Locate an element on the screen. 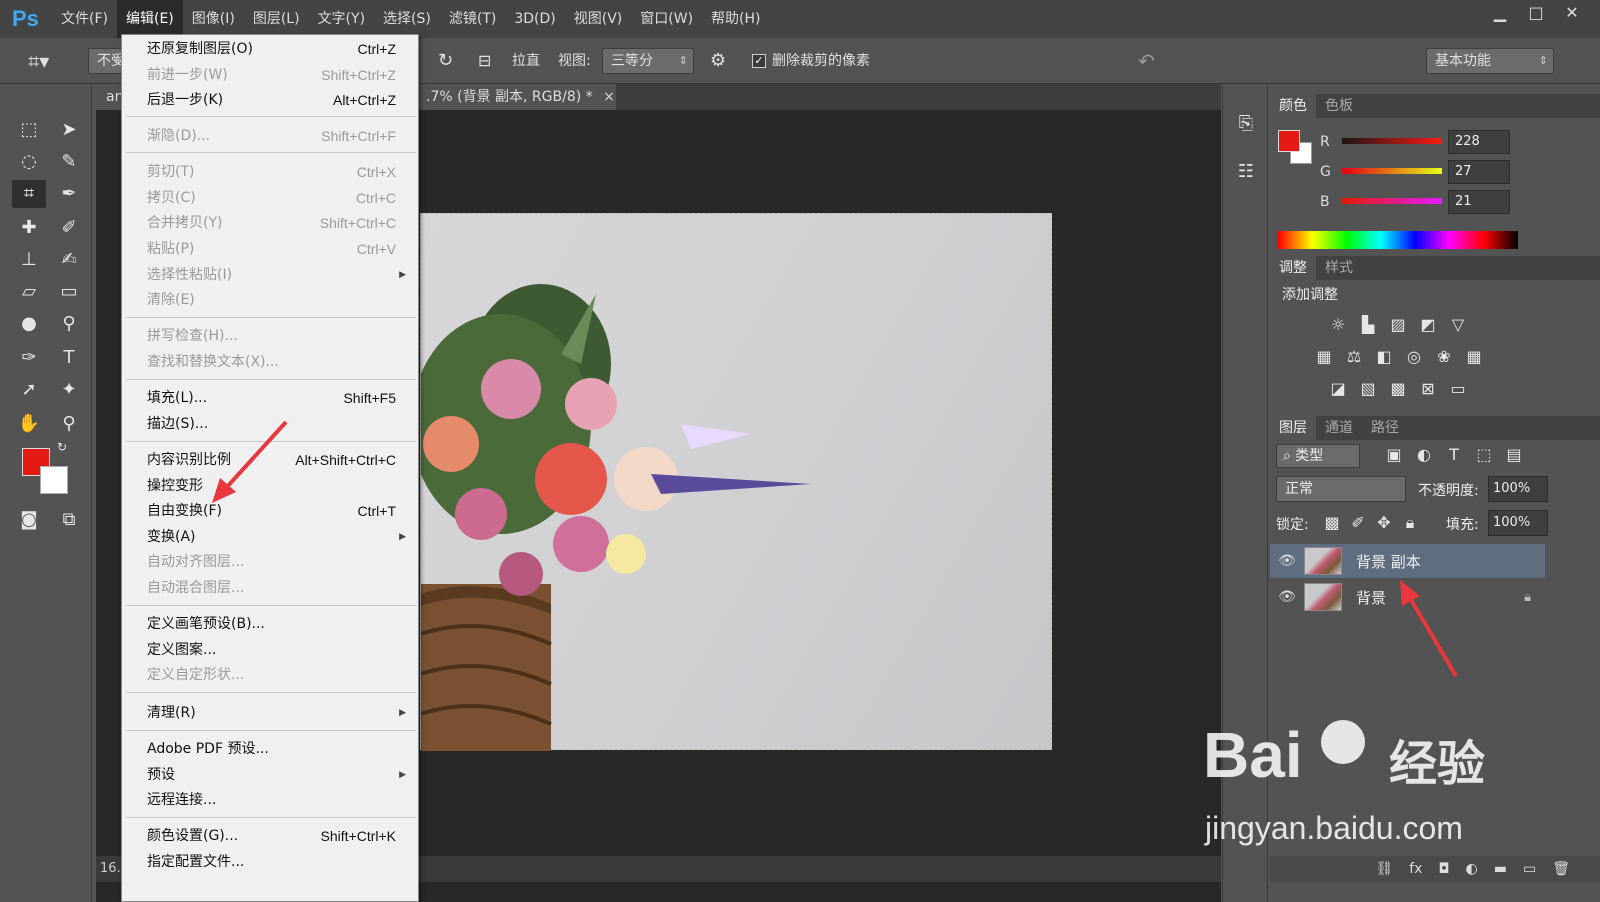 The image size is (1600, 902). arrow-to-puppet-warp is located at coordinates (250, 461).